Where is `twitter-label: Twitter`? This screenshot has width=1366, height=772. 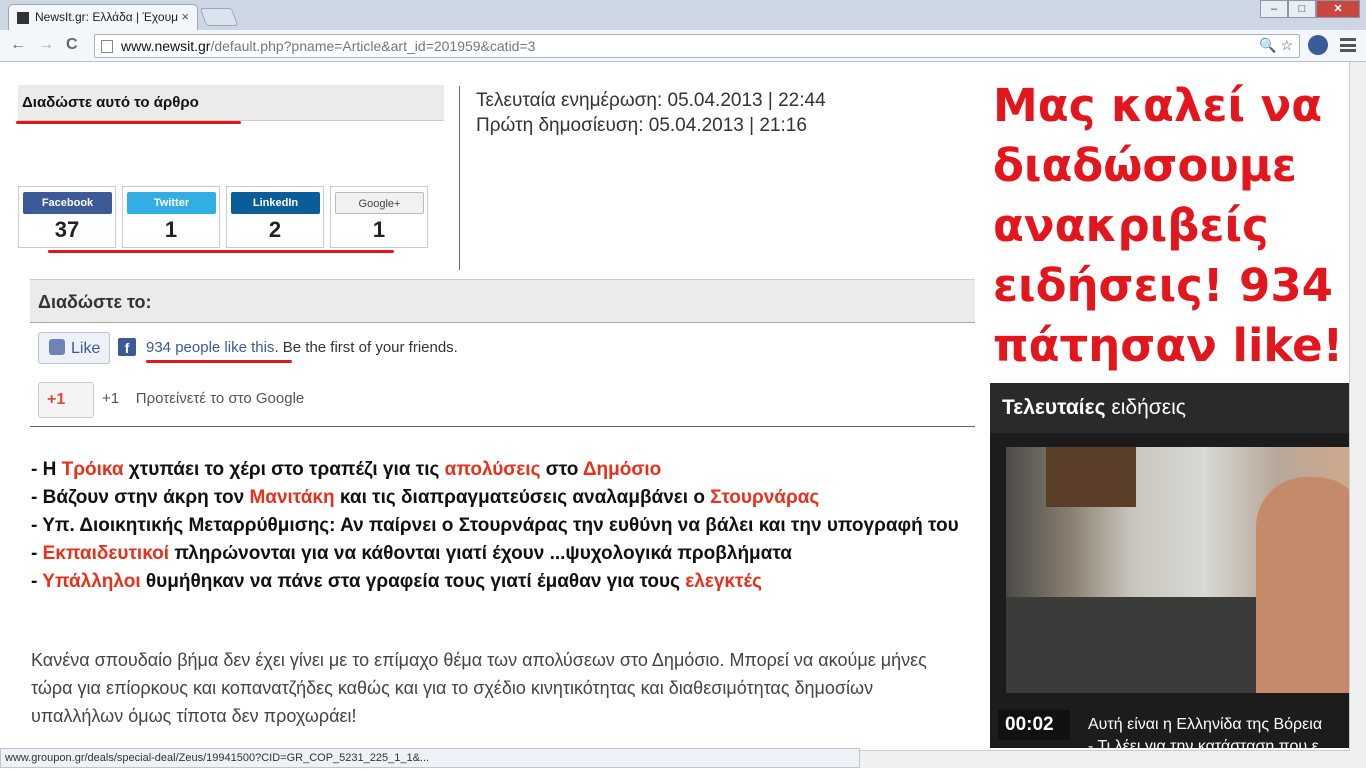 twitter-label: Twitter is located at coordinates (171, 203).